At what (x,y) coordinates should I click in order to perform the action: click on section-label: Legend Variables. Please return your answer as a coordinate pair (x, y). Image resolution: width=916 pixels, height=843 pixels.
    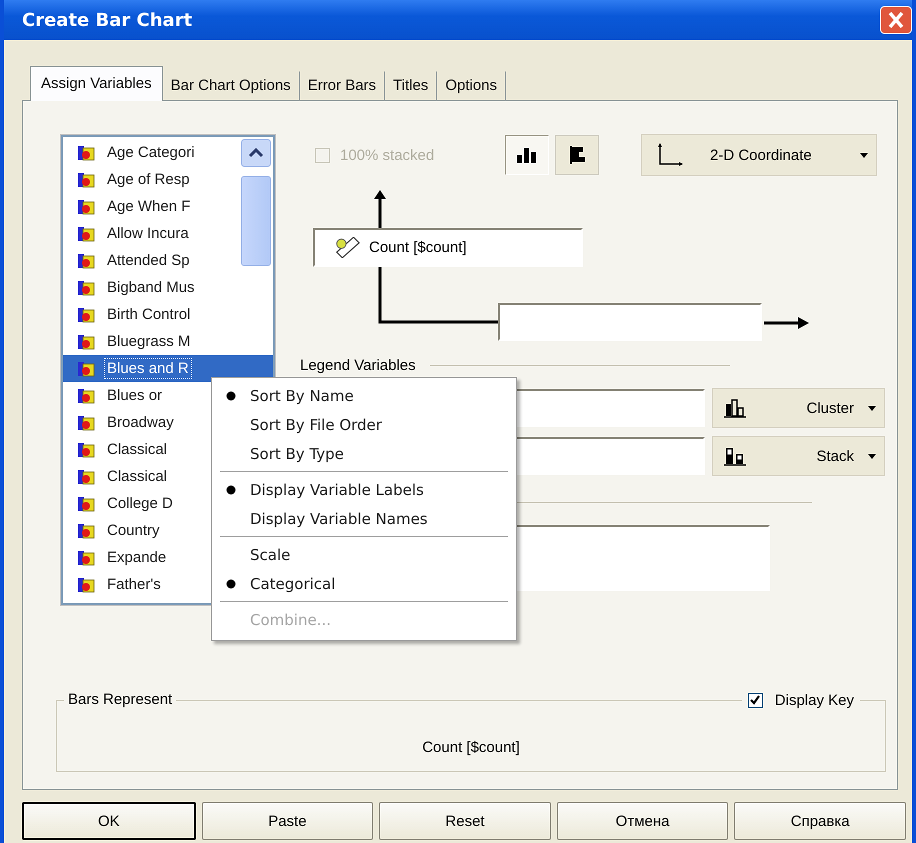
    Looking at the image, I should click on (358, 365).